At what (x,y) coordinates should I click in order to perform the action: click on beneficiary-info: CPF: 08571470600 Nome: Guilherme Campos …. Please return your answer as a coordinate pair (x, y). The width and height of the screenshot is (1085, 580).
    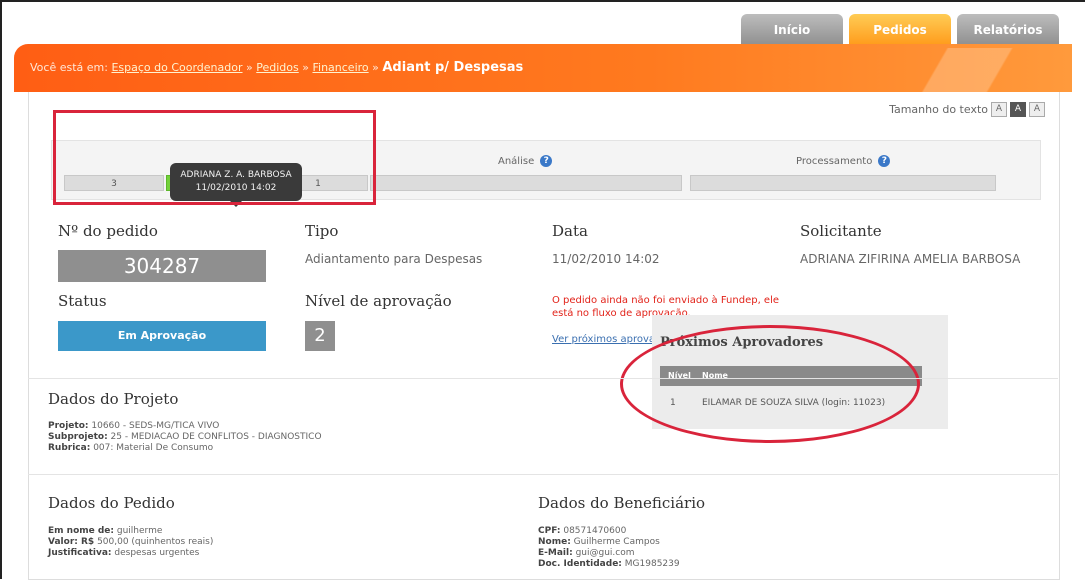
    Looking at the image, I should click on (609, 548).